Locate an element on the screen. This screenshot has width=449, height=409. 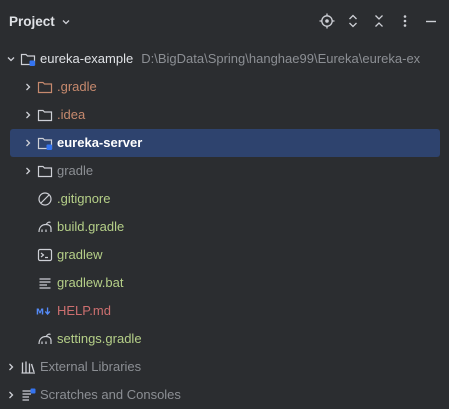
ignore-file-icon is located at coordinates (45, 199).